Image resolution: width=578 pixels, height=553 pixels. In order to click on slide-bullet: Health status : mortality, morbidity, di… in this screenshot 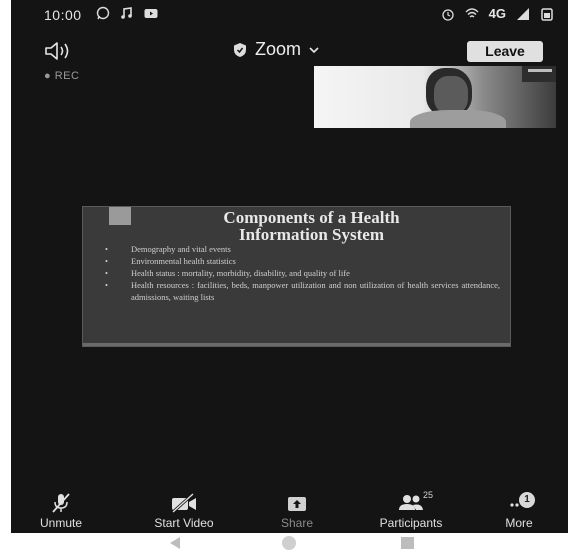, I will do `click(298, 273)`.